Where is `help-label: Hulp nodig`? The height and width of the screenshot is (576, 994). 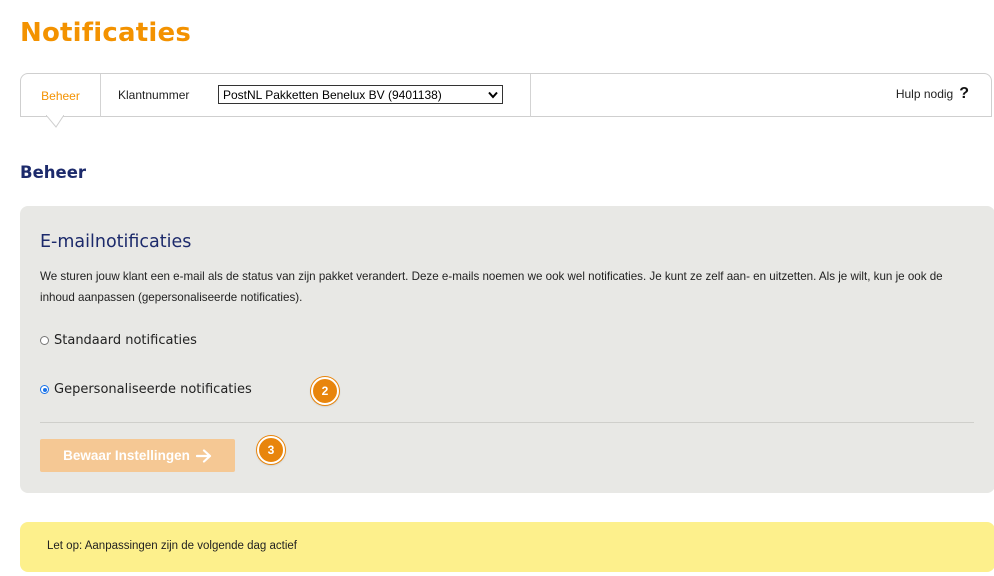
help-label: Hulp nodig is located at coordinates (924, 94).